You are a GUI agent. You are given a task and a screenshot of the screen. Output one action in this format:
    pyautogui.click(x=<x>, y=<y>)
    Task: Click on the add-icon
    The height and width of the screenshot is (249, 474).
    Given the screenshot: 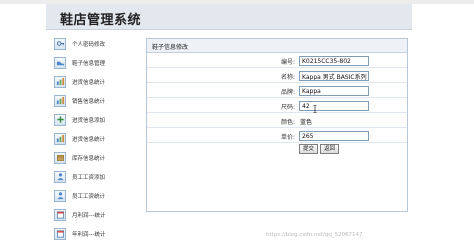 What is the action you would take?
    pyautogui.click(x=60, y=119)
    